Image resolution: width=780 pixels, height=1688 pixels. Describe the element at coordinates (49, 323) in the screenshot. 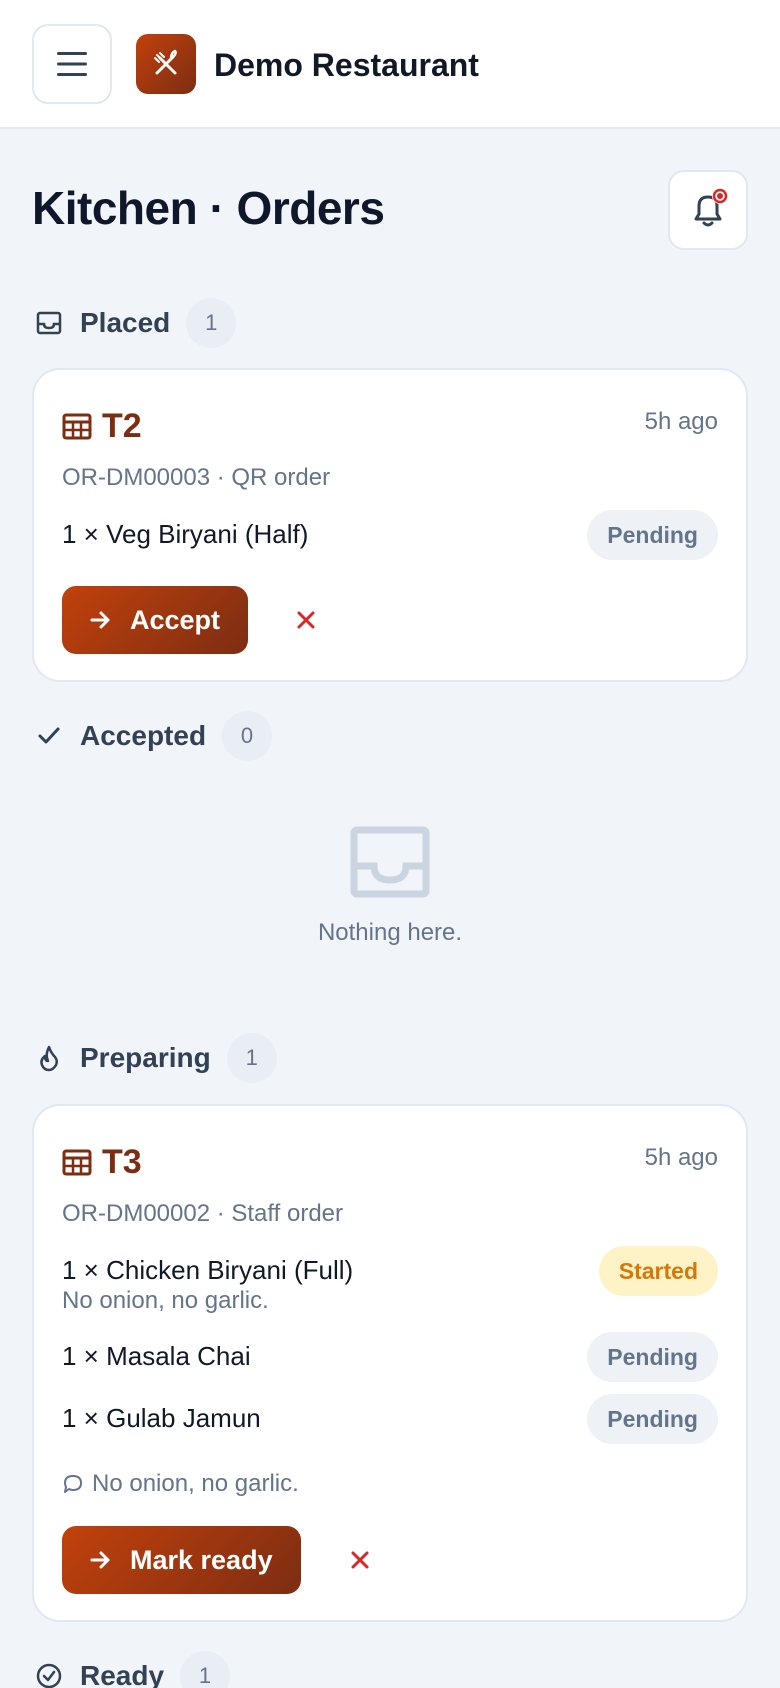

I see `inbox-icon` at that location.